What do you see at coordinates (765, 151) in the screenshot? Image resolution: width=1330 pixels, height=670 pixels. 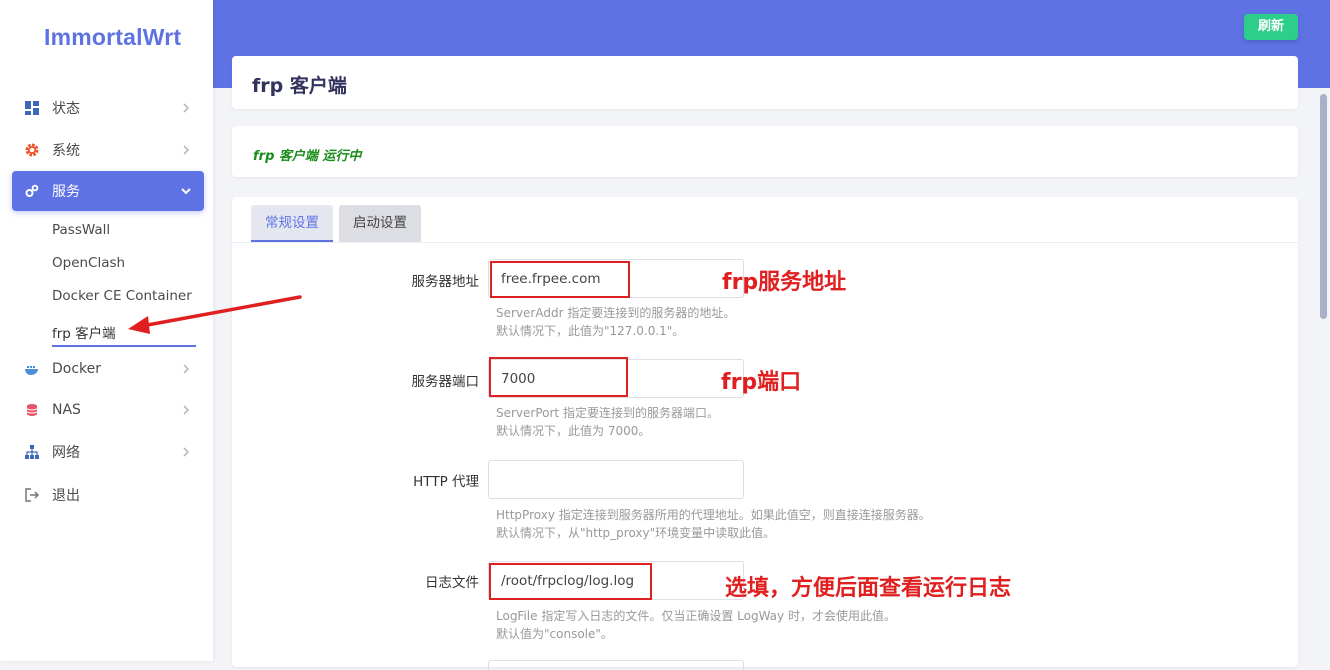 I see `status-card: frp 客户端 运行中` at bounding box center [765, 151].